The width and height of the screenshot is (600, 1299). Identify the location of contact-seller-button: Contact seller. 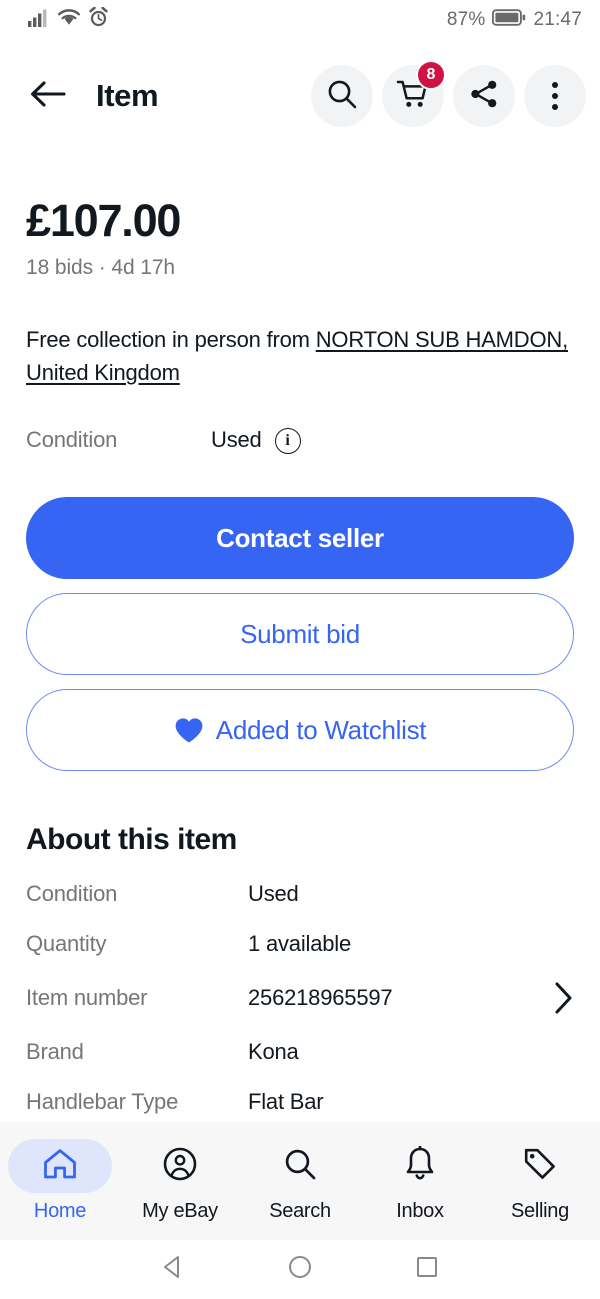
(300, 538).